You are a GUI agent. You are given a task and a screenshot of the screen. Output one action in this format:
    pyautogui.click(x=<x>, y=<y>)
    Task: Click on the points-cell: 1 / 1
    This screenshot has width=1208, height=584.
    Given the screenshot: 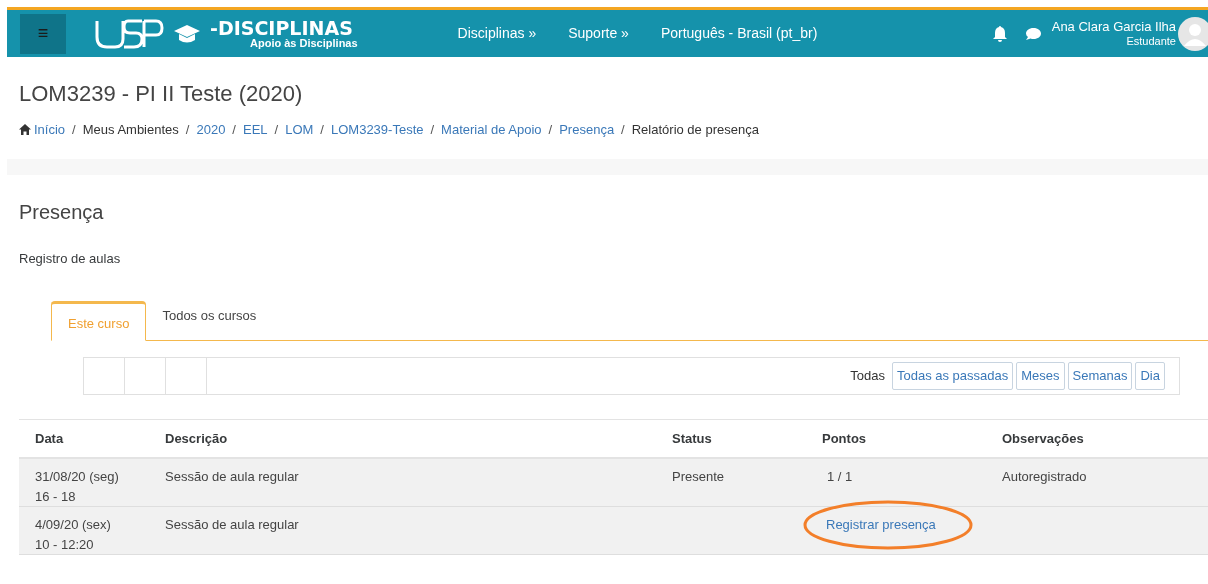 What is the action you would take?
    pyautogui.click(x=840, y=476)
    